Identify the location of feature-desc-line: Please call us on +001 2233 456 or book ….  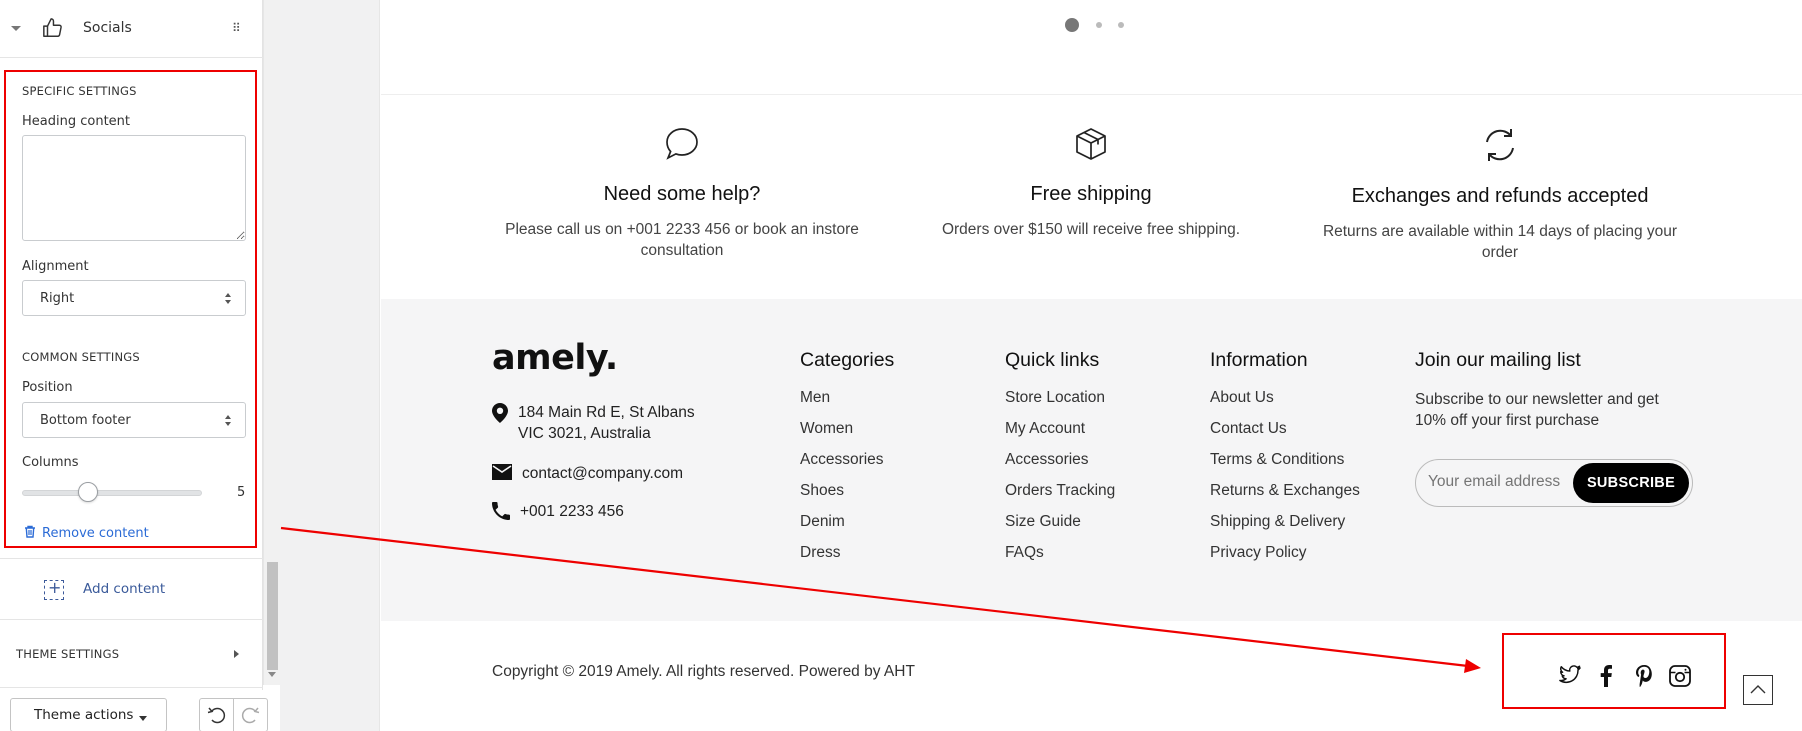
(682, 229).